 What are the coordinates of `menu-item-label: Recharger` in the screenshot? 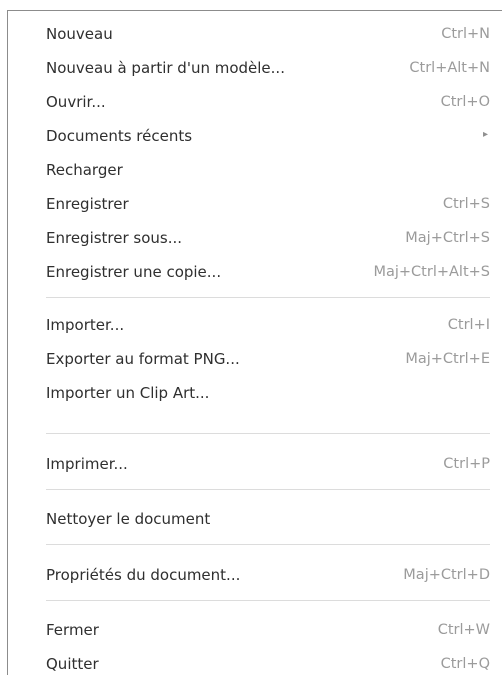 It's located at (84, 170).